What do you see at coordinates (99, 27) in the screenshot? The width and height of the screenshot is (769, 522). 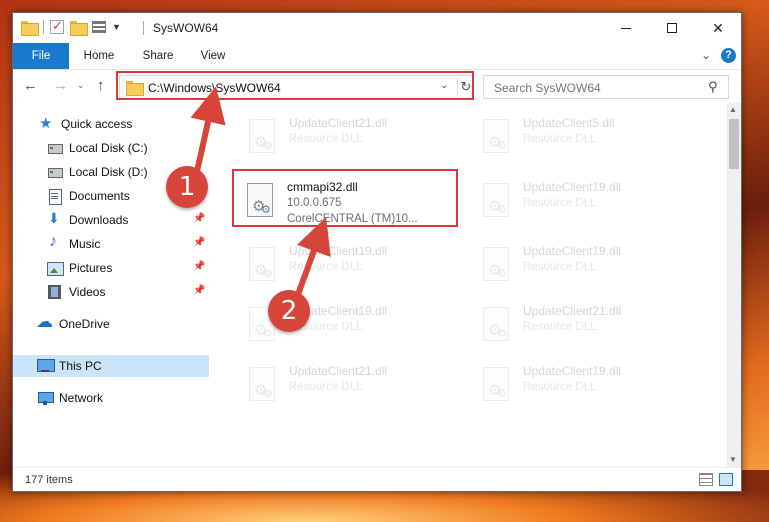 I see `properties-icon` at bounding box center [99, 27].